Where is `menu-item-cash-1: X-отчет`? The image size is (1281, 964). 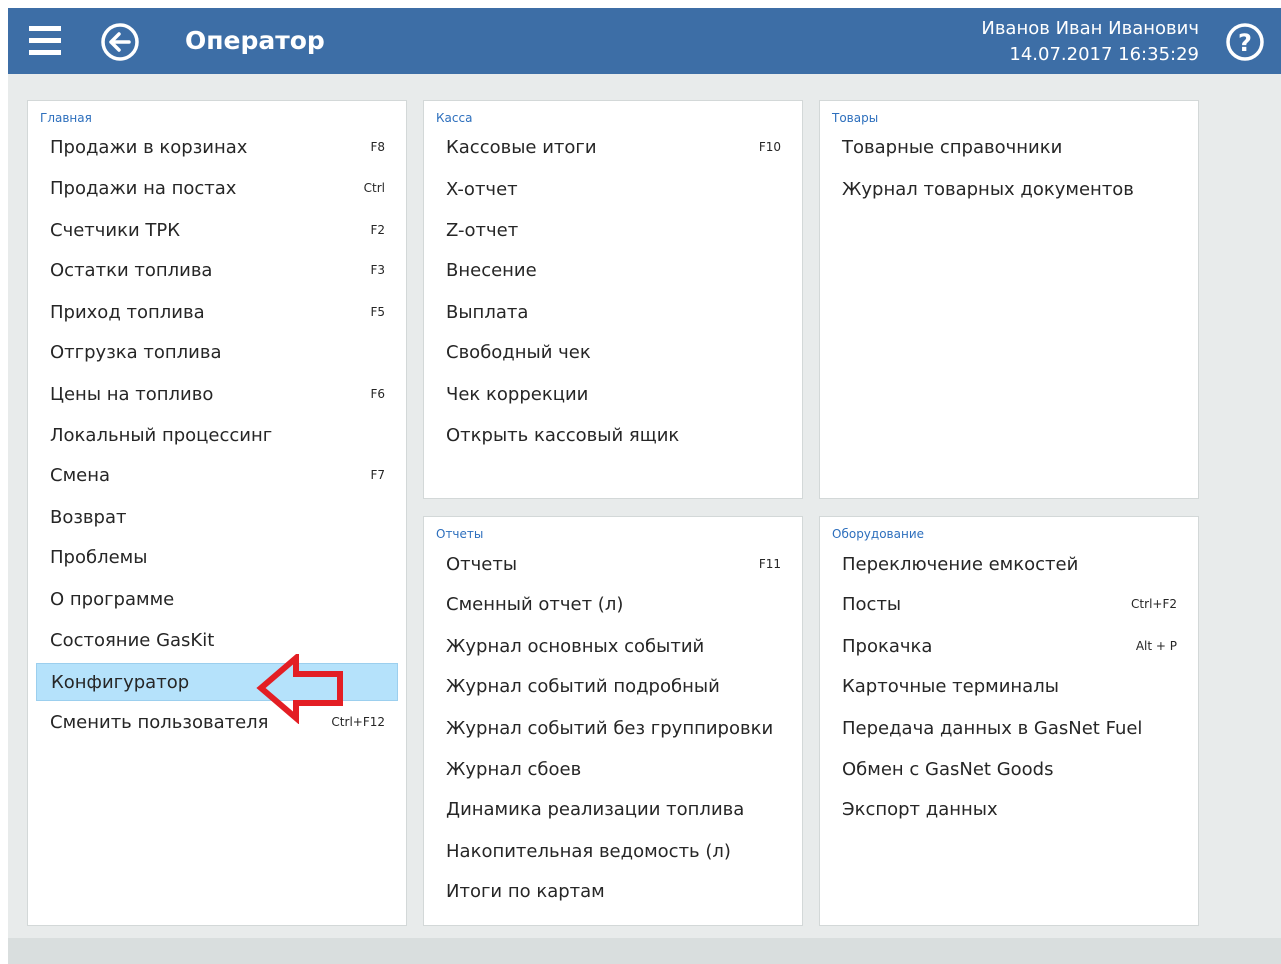 menu-item-cash-1: X-отчет is located at coordinates (613, 190).